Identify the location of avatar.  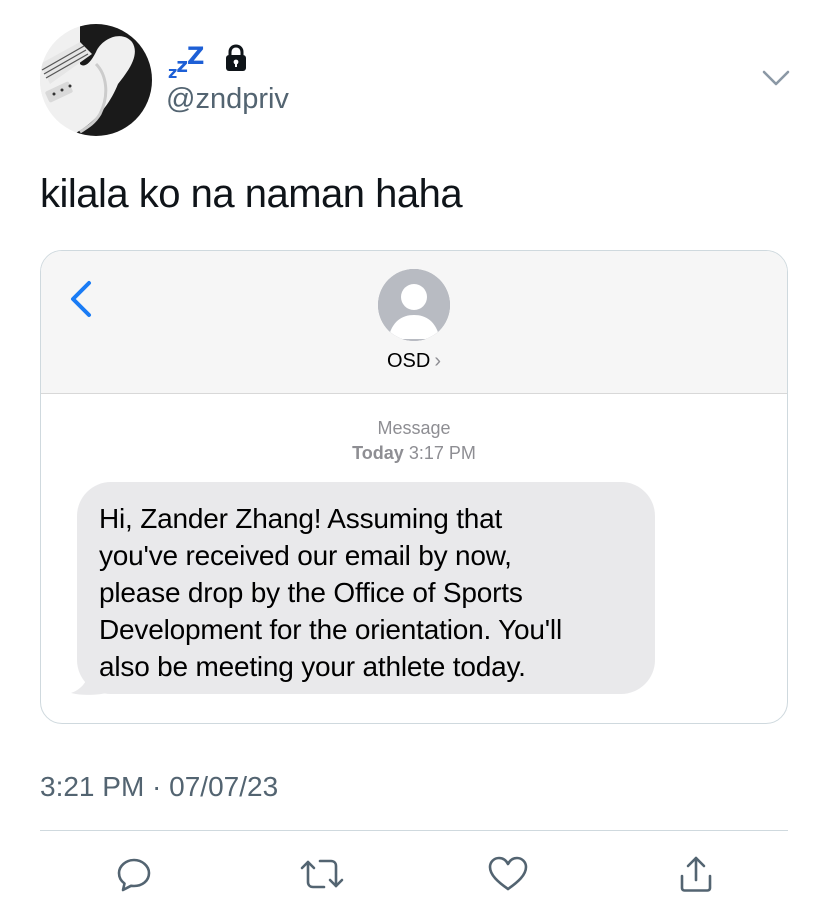
(96, 80).